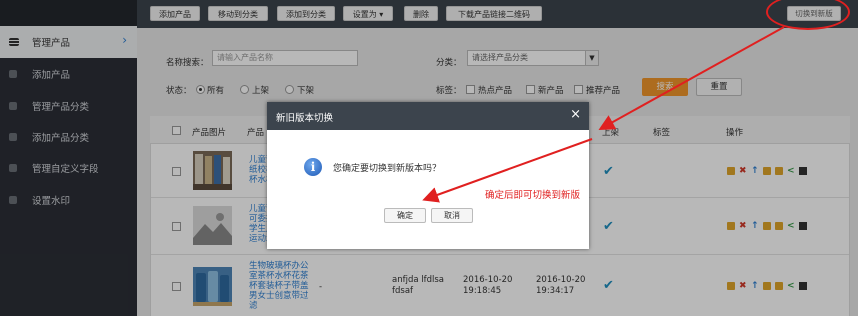 The width and height of the screenshot is (858, 316). I want to click on cancel-button: 取消, so click(452, 215).